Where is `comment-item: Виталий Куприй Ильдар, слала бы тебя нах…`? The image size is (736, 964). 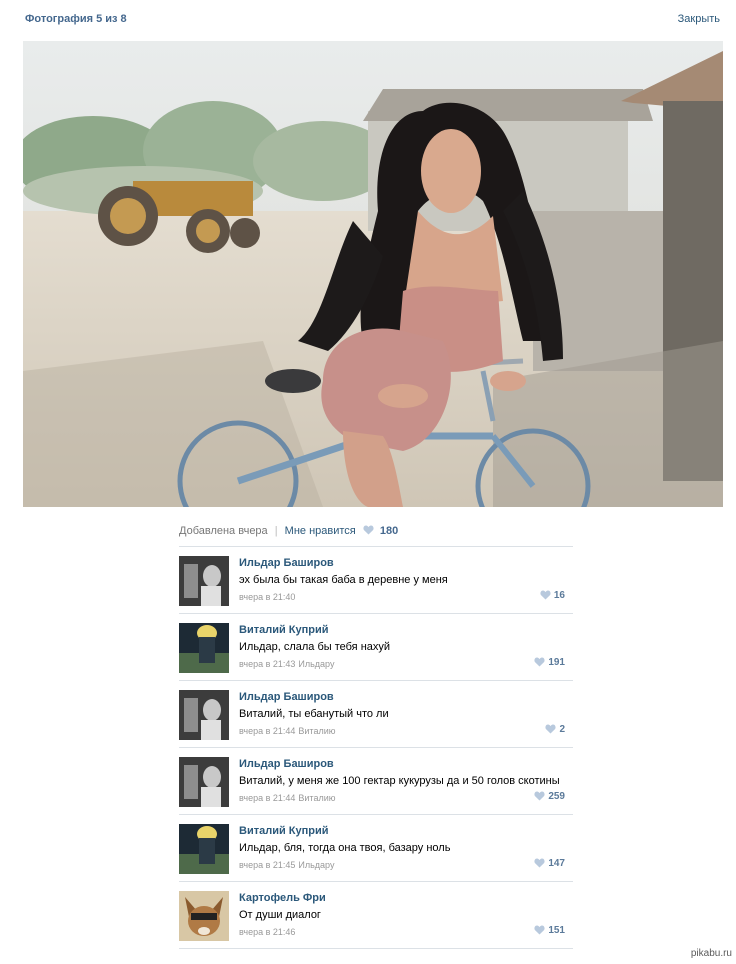 comment-item: Виталий Куприй Ильдар, слала бы тебя нах… is located at coordinates (376, 646).